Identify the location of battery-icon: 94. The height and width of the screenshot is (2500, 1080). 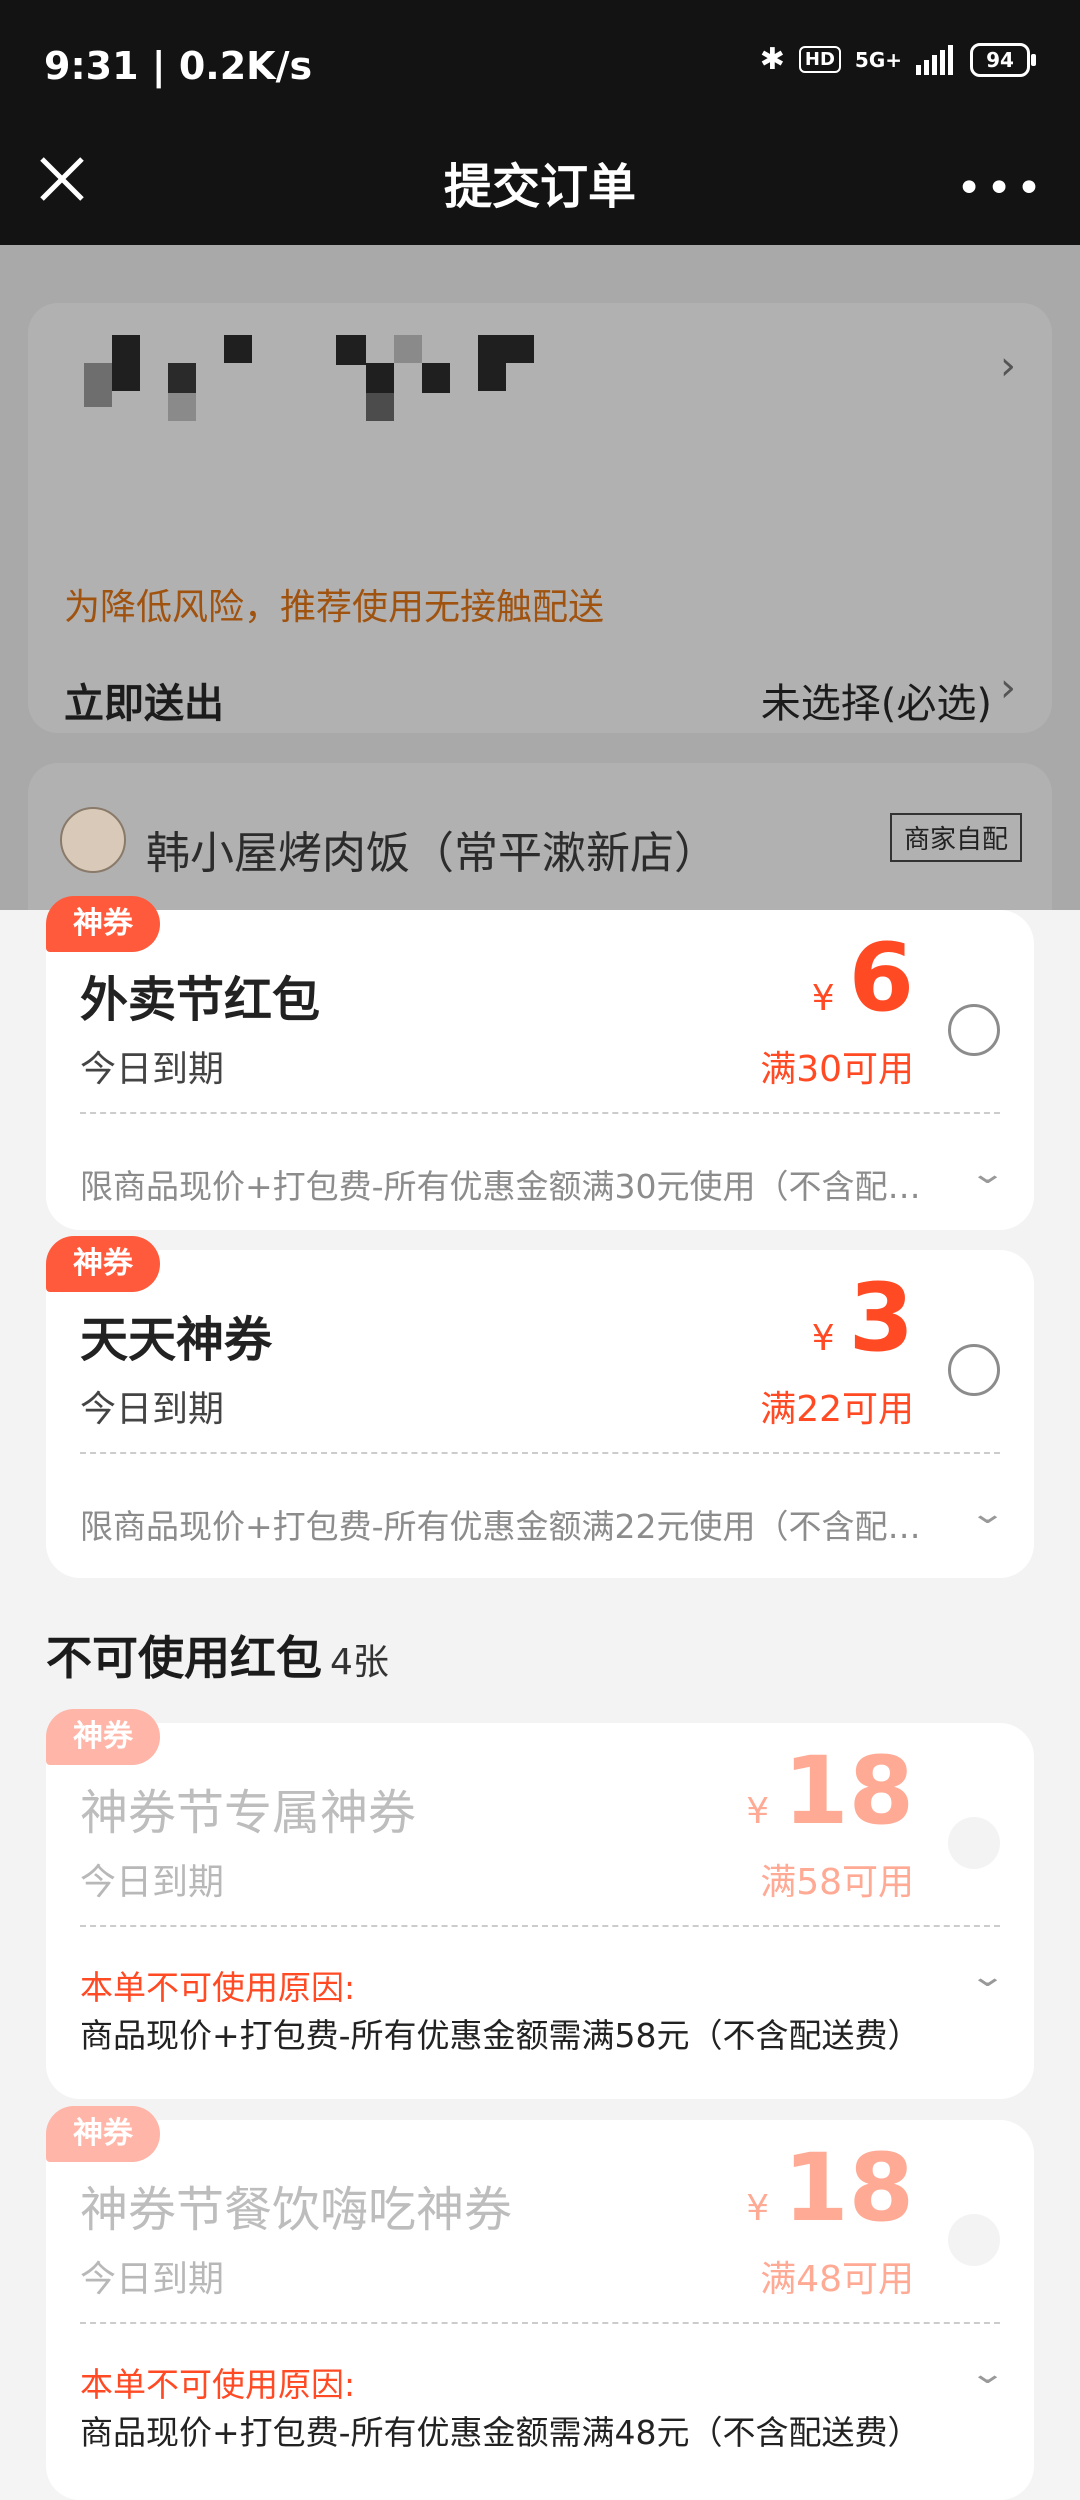
(1003, 59).